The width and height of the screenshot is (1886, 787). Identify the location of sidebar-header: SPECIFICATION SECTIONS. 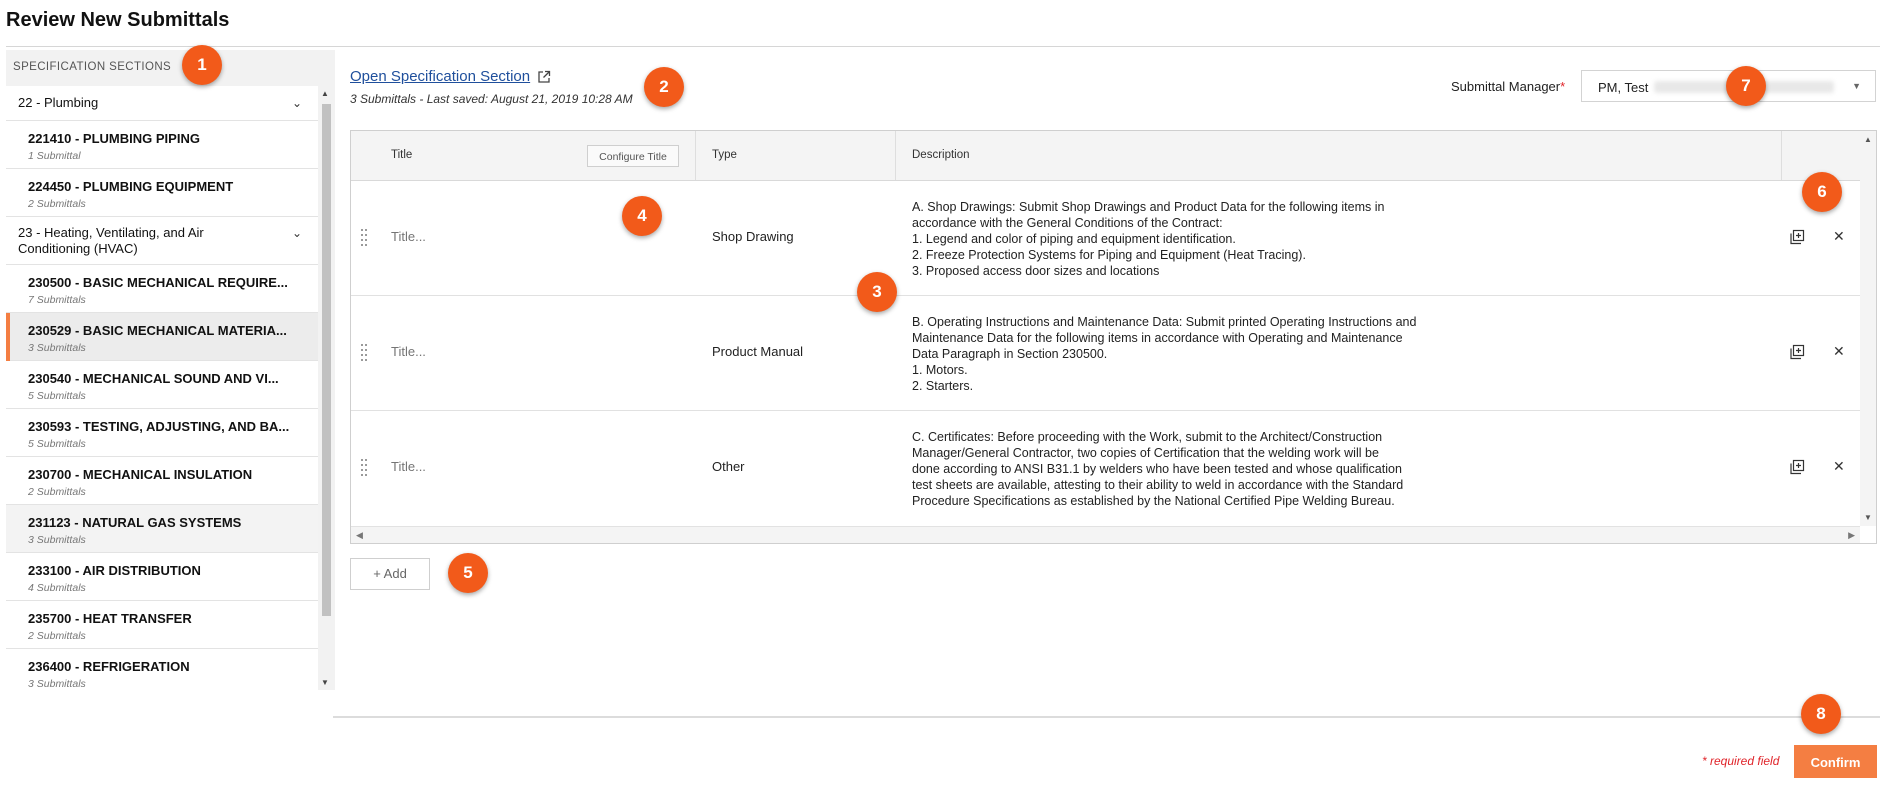
(170, 68).